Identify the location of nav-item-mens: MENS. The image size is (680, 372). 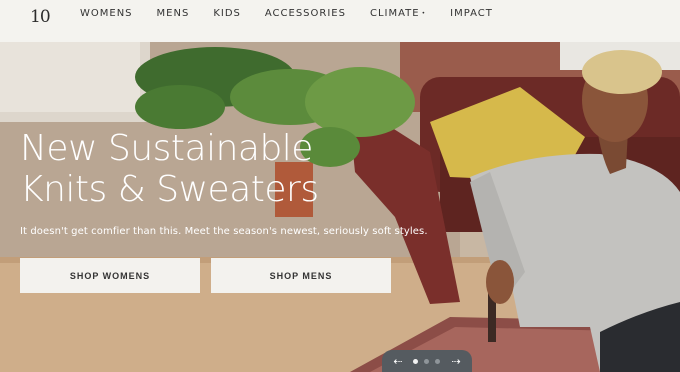
(173, 13).